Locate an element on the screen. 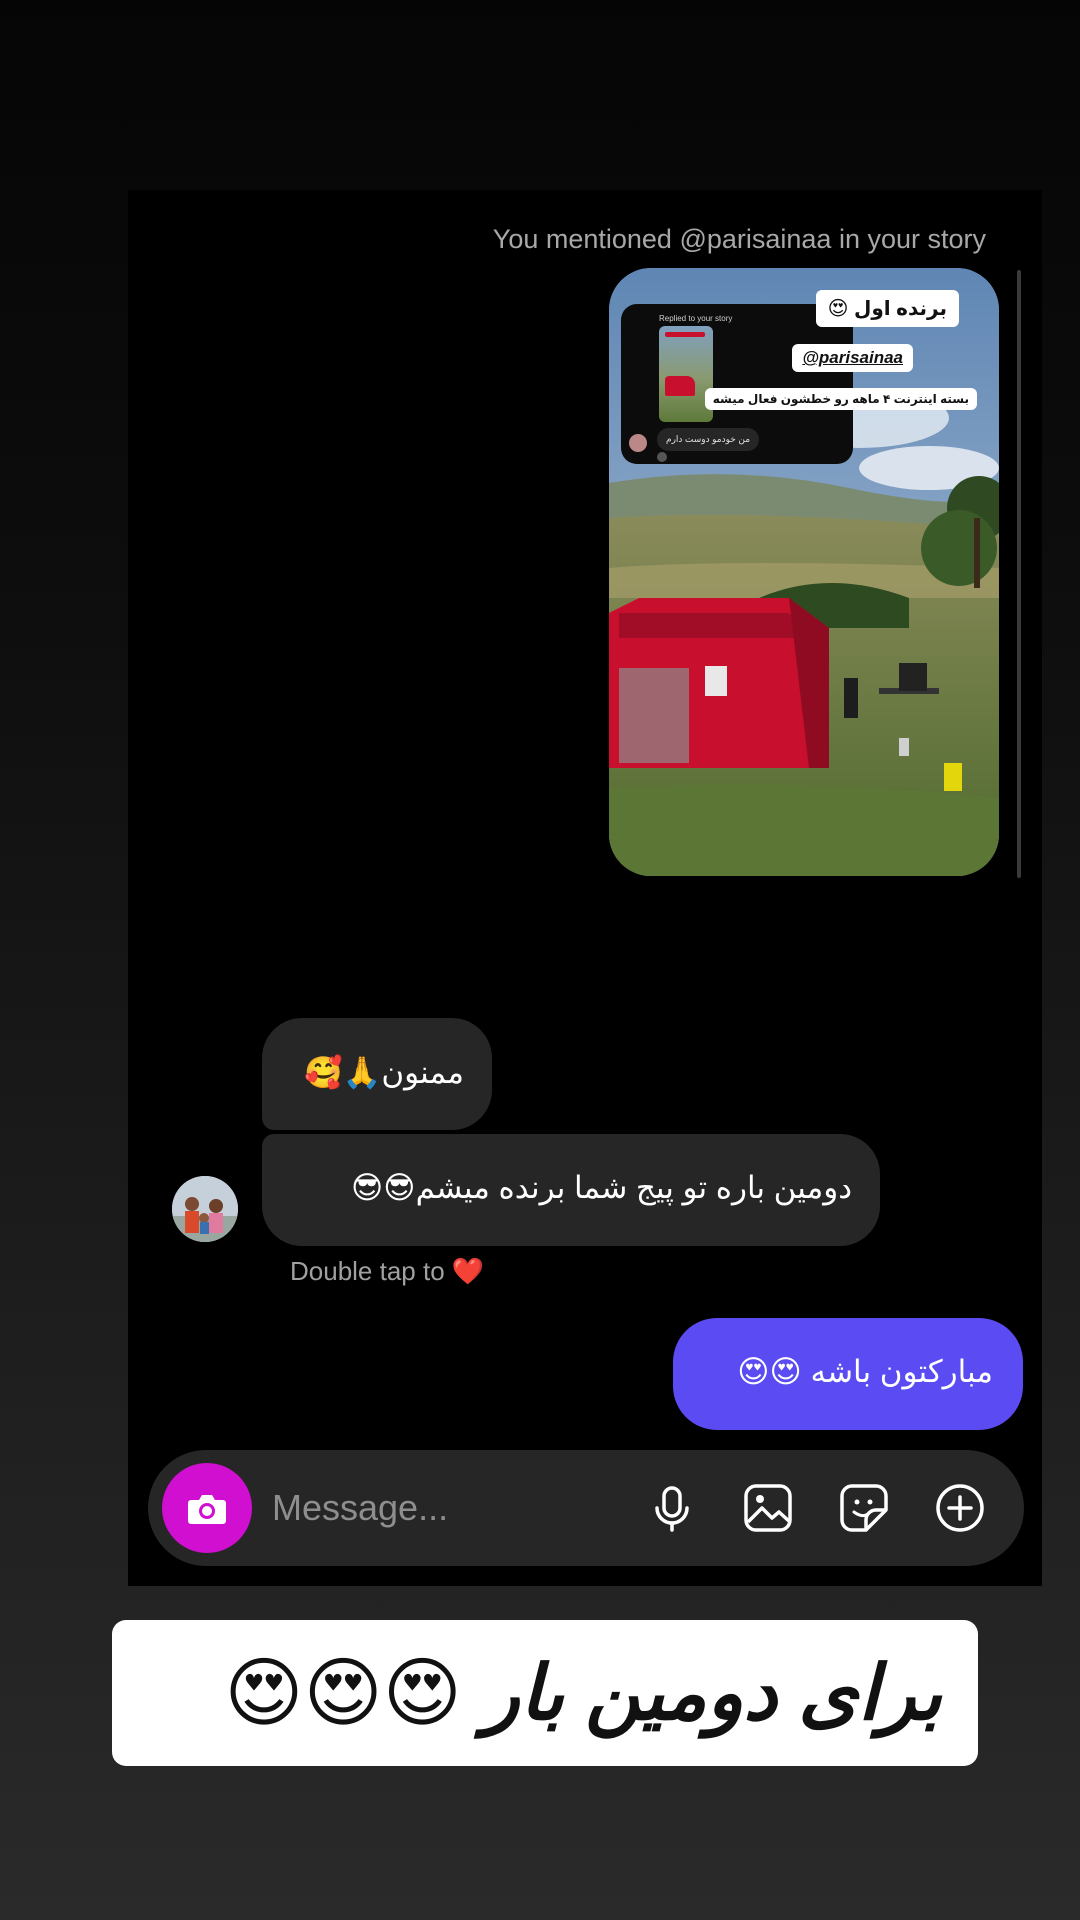 This screenshot has width=1080, height=1920. story-caption: برای دومین بار 😍😍😍 is located at coordinates (545, 1693).